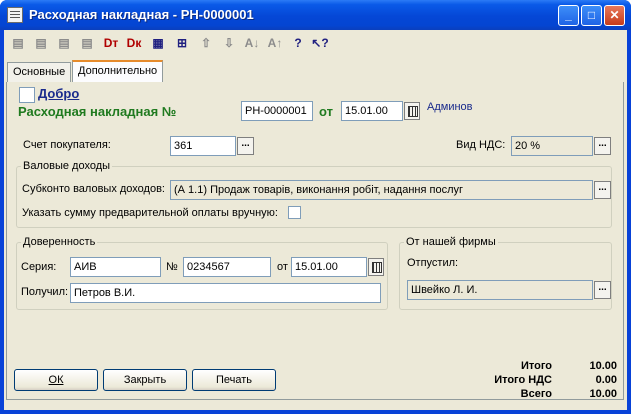 The height and width of the screenshot is (414, 631). I want to click on maximize-button: □, so click(591, 15).